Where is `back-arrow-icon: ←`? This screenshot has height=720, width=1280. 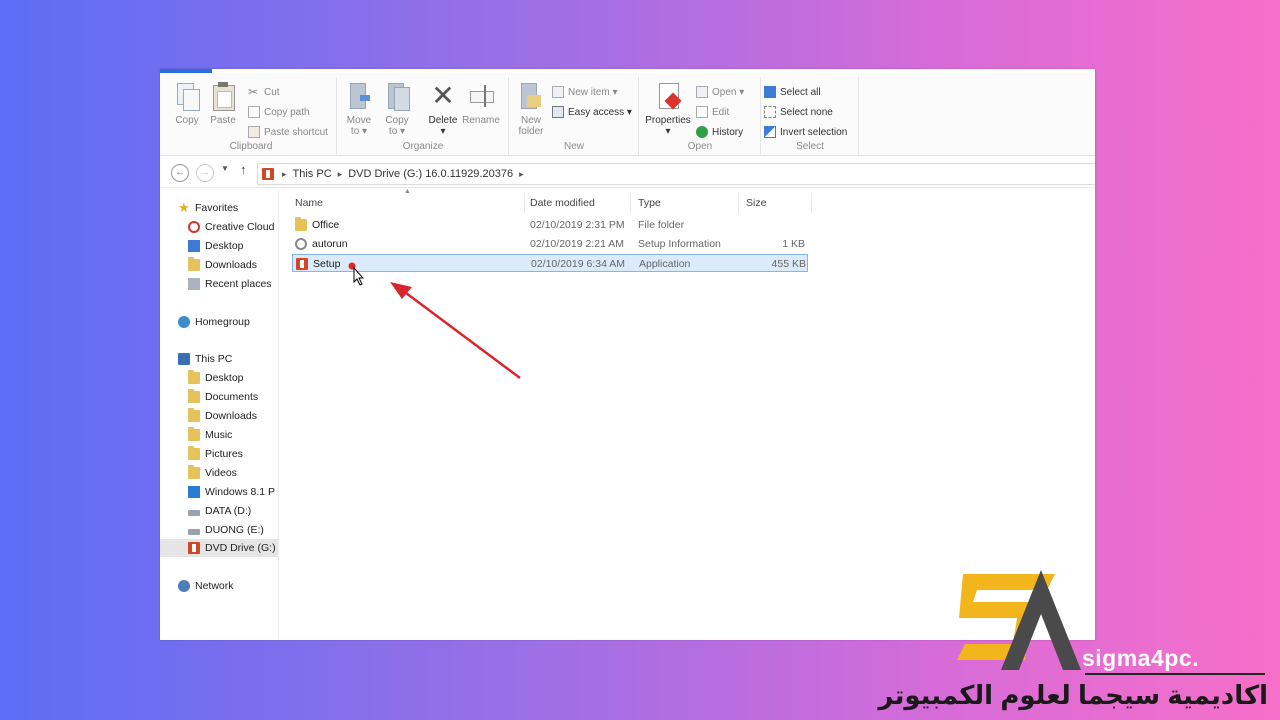 back-arrow-icon: ← is located at coordinates (180, 172).